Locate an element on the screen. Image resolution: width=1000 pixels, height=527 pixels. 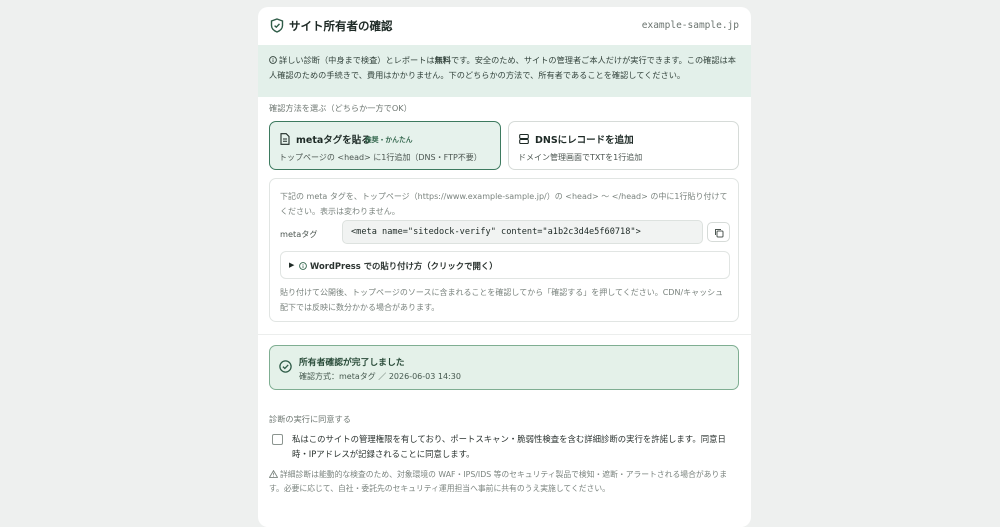
site-domain: example-sample.jp is located at coordinates (690, 25).